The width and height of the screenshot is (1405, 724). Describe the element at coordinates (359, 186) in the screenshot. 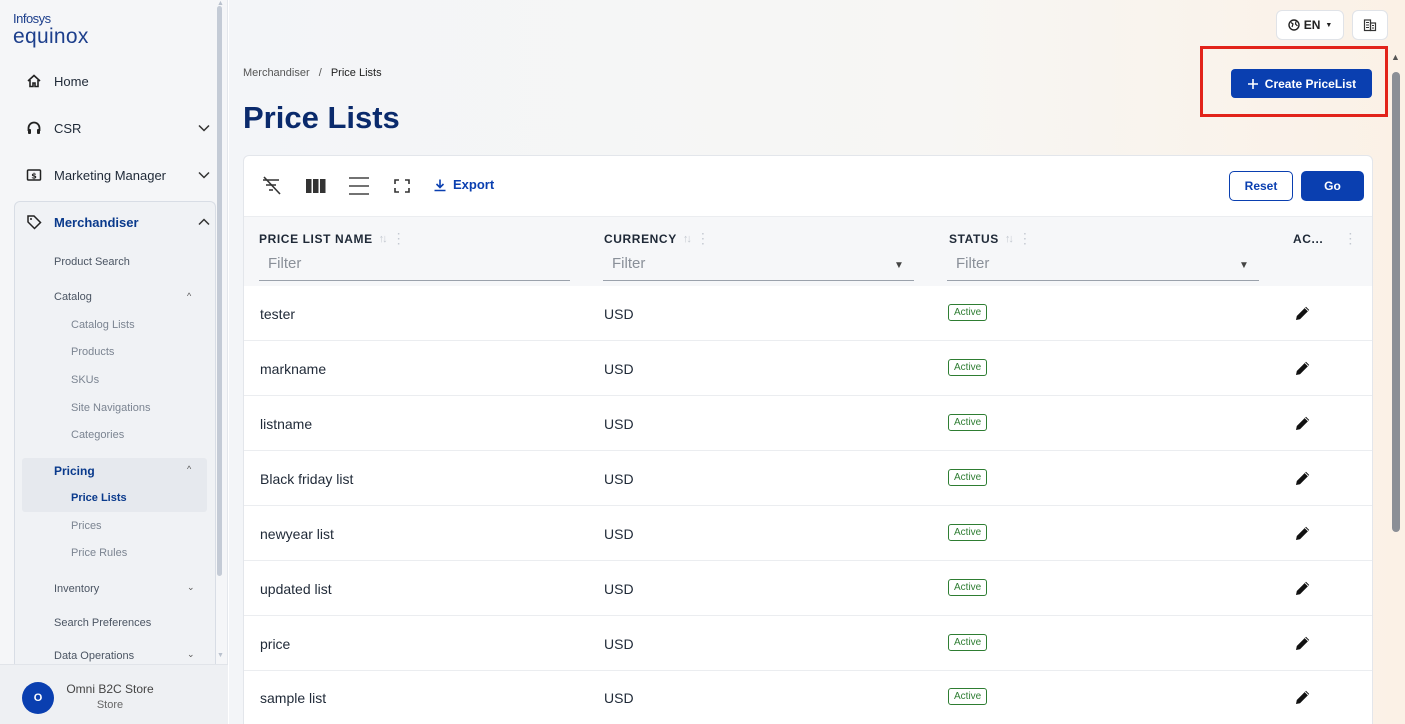

I see `density-icon` at that location.